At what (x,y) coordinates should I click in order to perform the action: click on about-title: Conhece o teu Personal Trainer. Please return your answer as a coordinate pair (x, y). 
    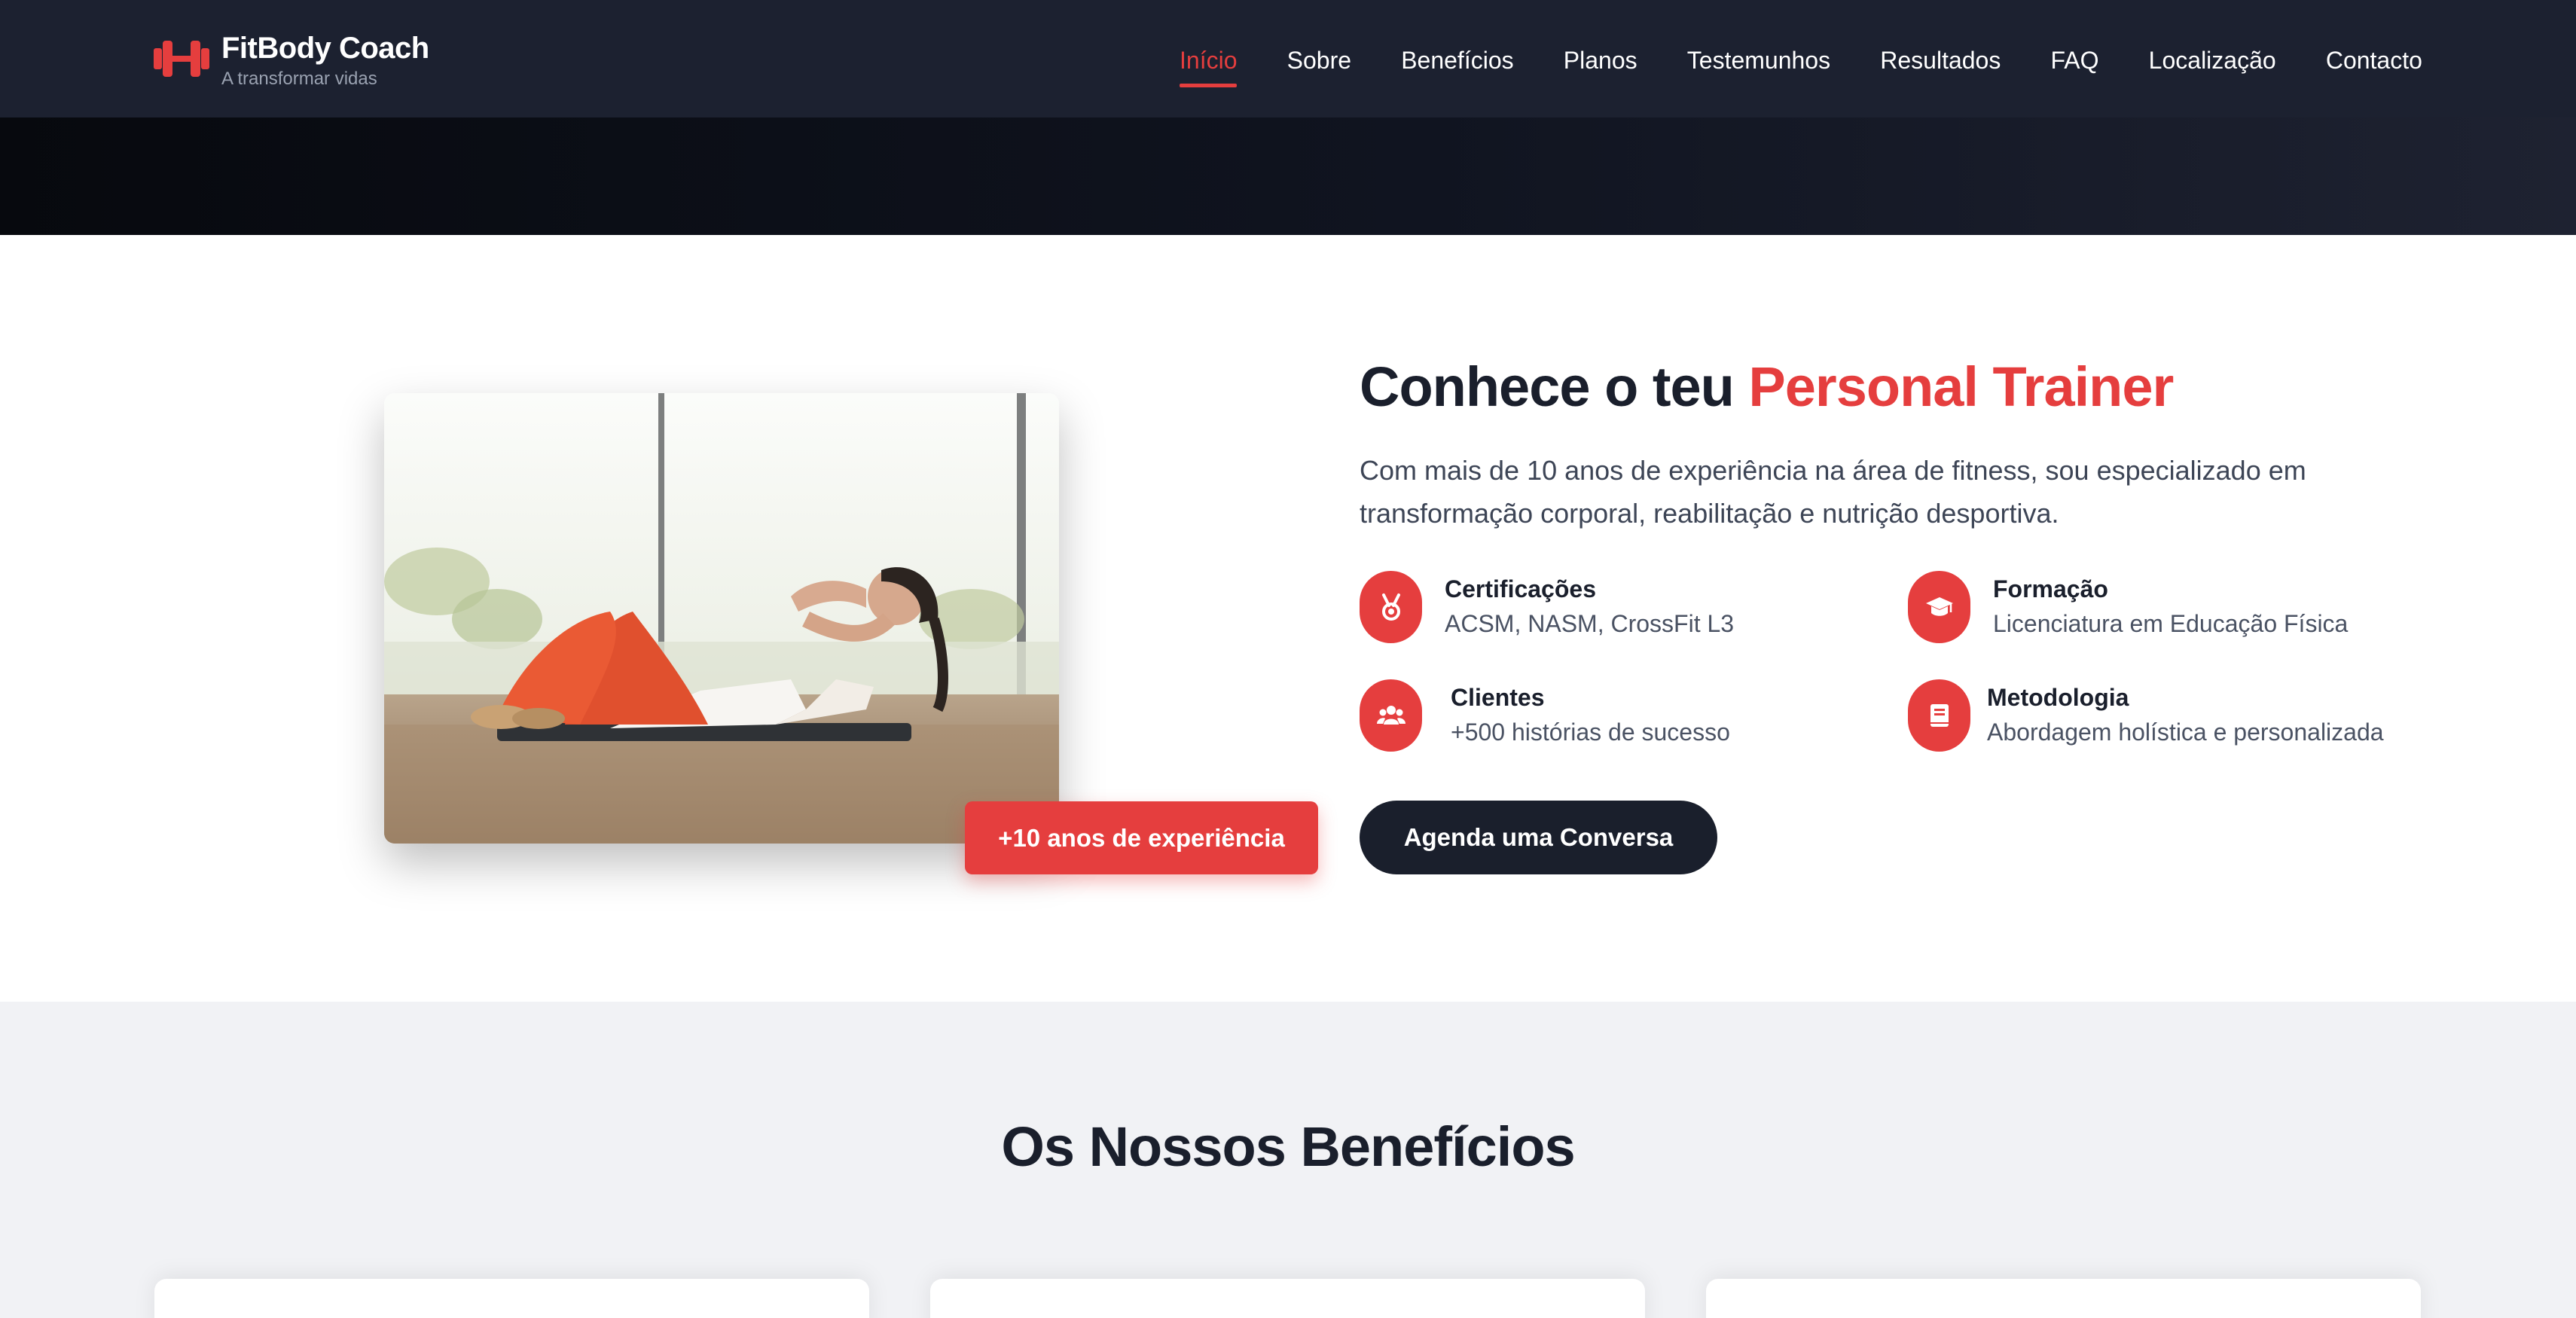
    Looking at the image, I should click on (1767, 387).